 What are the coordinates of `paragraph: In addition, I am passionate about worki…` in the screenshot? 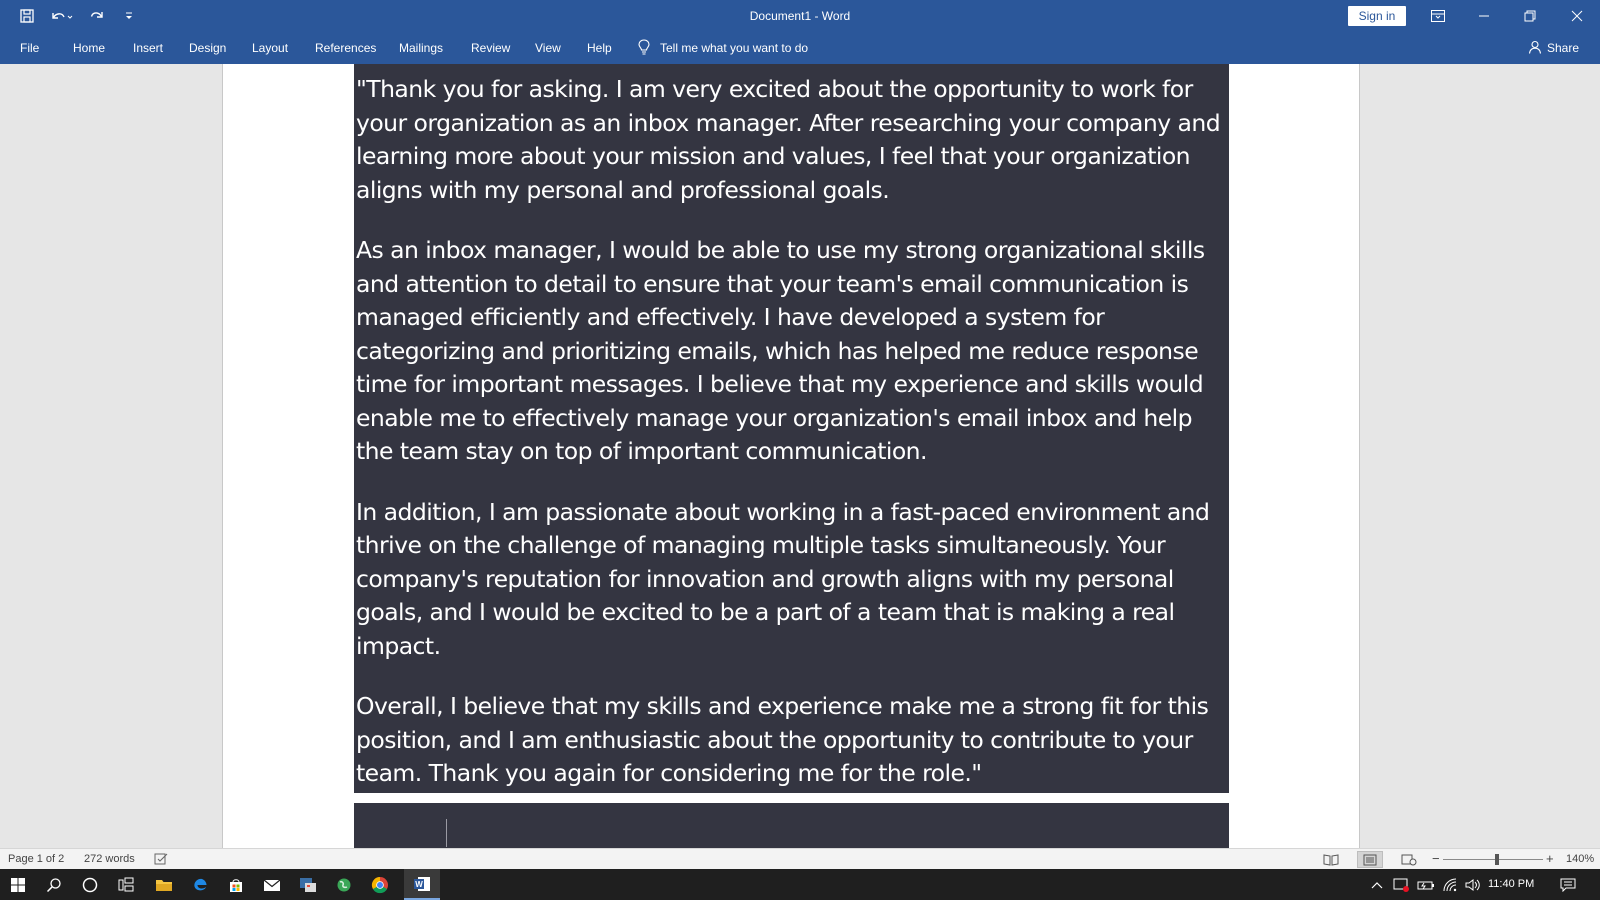 It's located at (792, 580).